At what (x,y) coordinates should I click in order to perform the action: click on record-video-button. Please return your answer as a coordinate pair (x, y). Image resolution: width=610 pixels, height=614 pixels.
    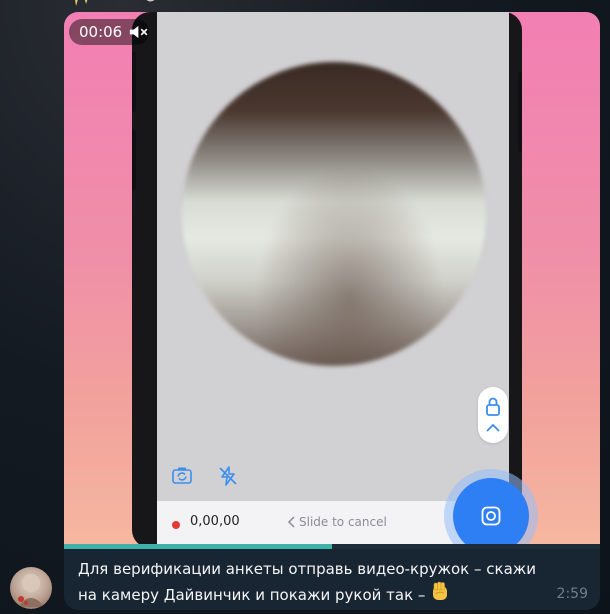
    Looking at the image, I should click on (491, 513).